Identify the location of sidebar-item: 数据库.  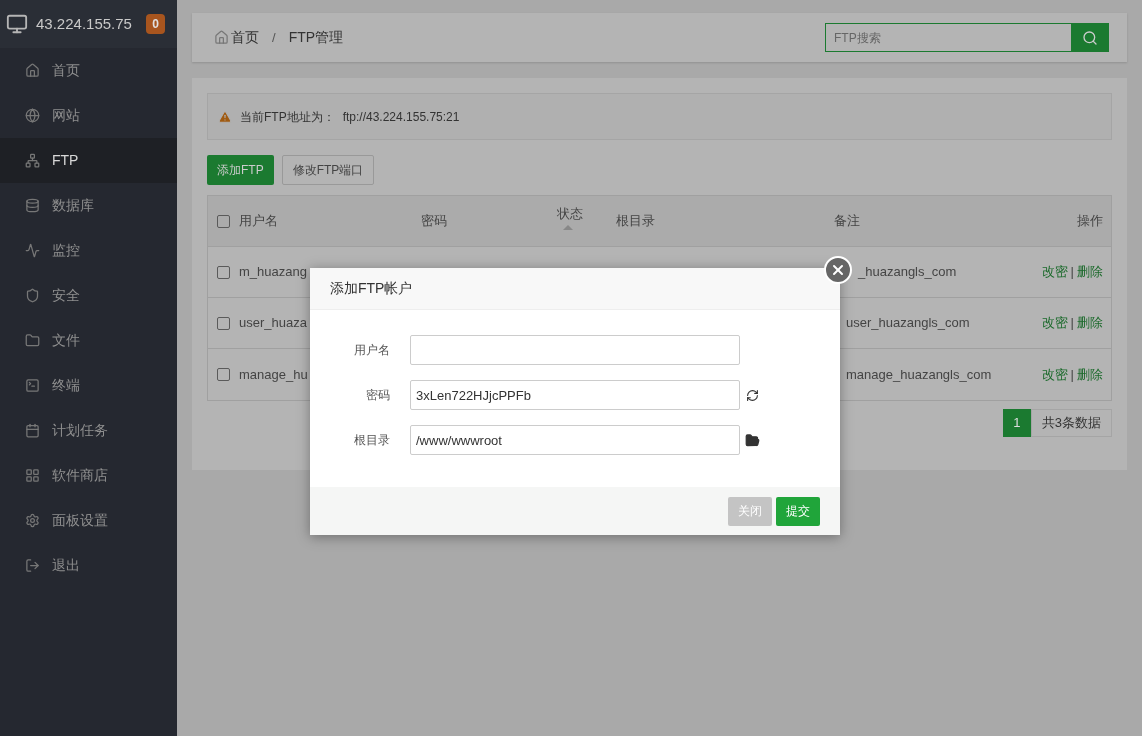
(88, 205).